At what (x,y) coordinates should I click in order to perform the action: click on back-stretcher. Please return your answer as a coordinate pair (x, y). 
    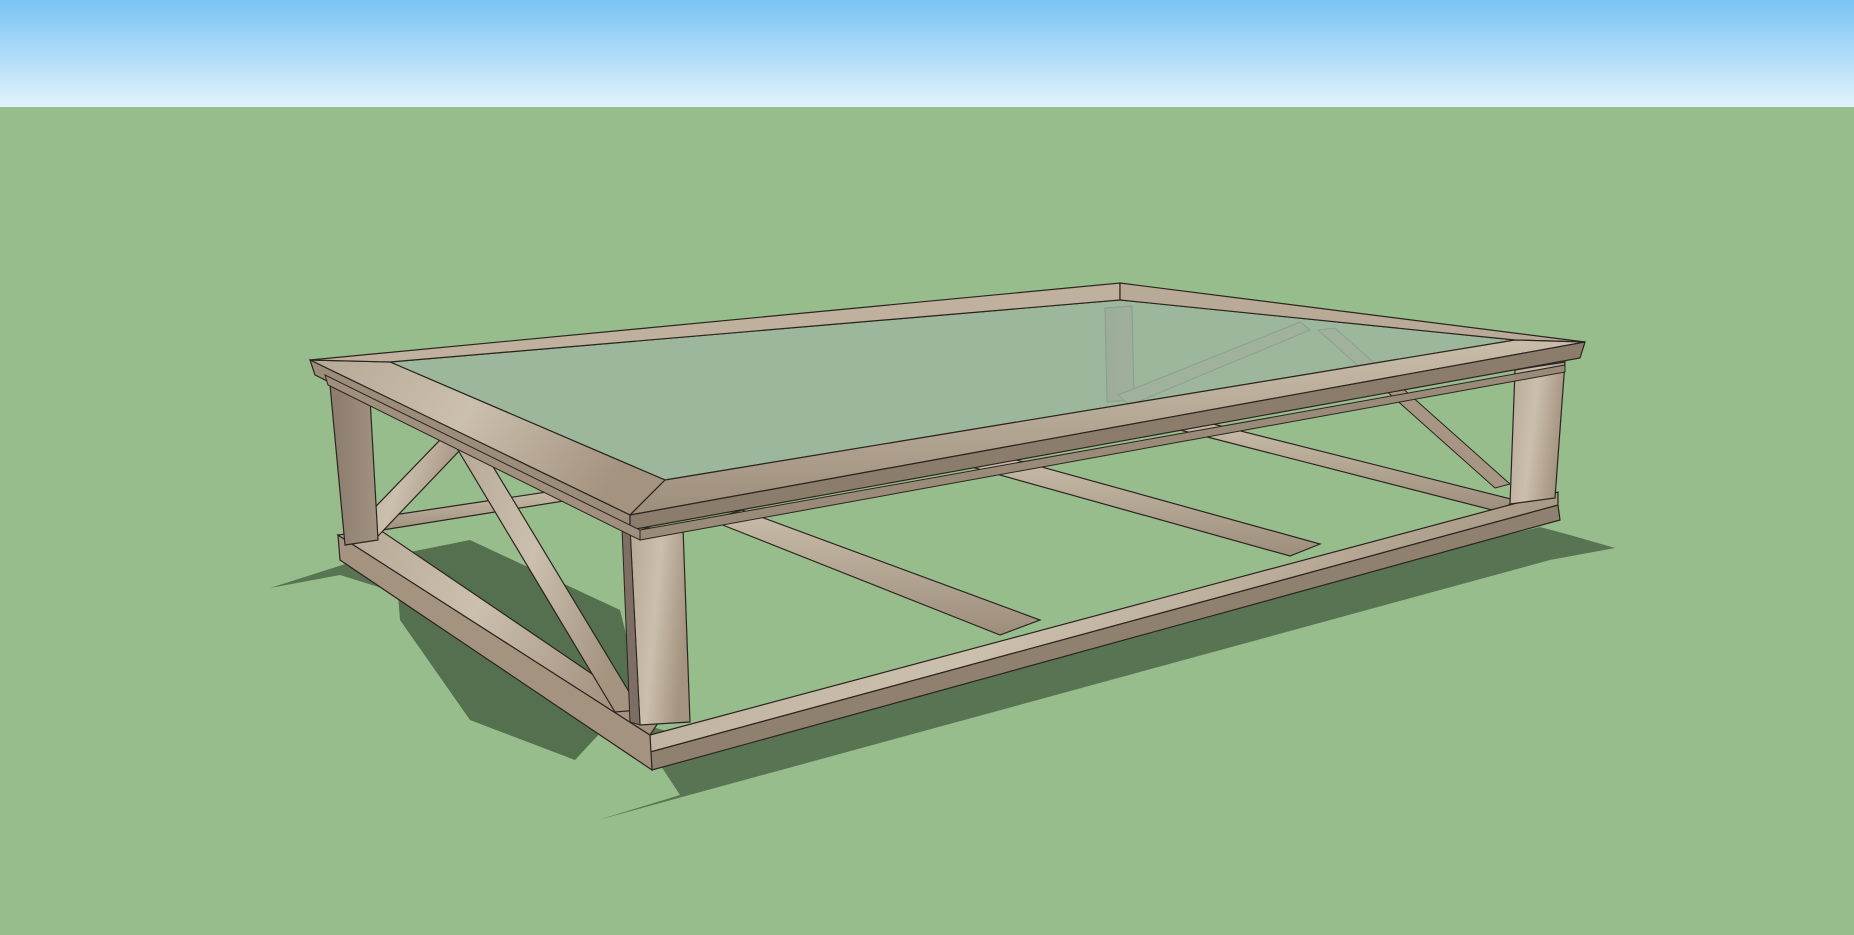
    Looking at the image, I should click on (1347, 467).